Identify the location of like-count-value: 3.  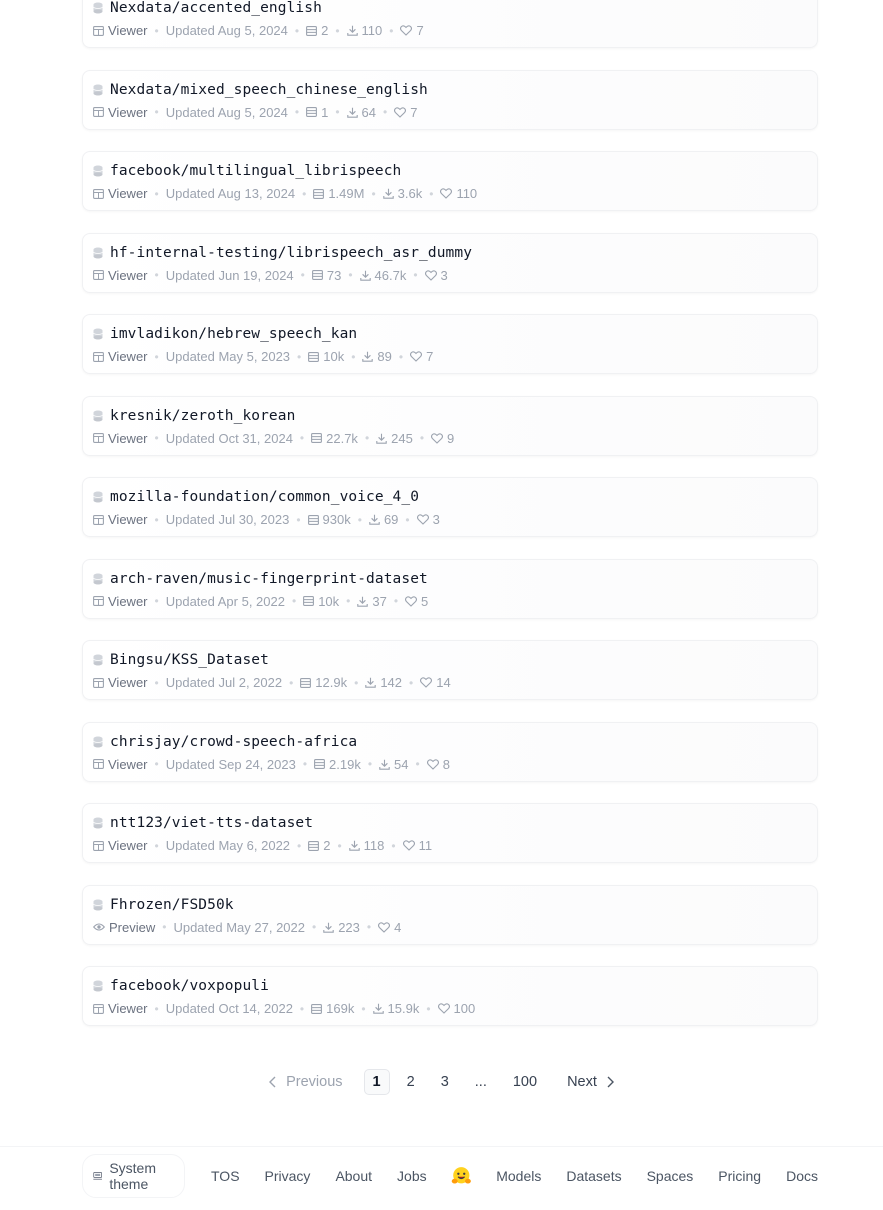
(444, 275).